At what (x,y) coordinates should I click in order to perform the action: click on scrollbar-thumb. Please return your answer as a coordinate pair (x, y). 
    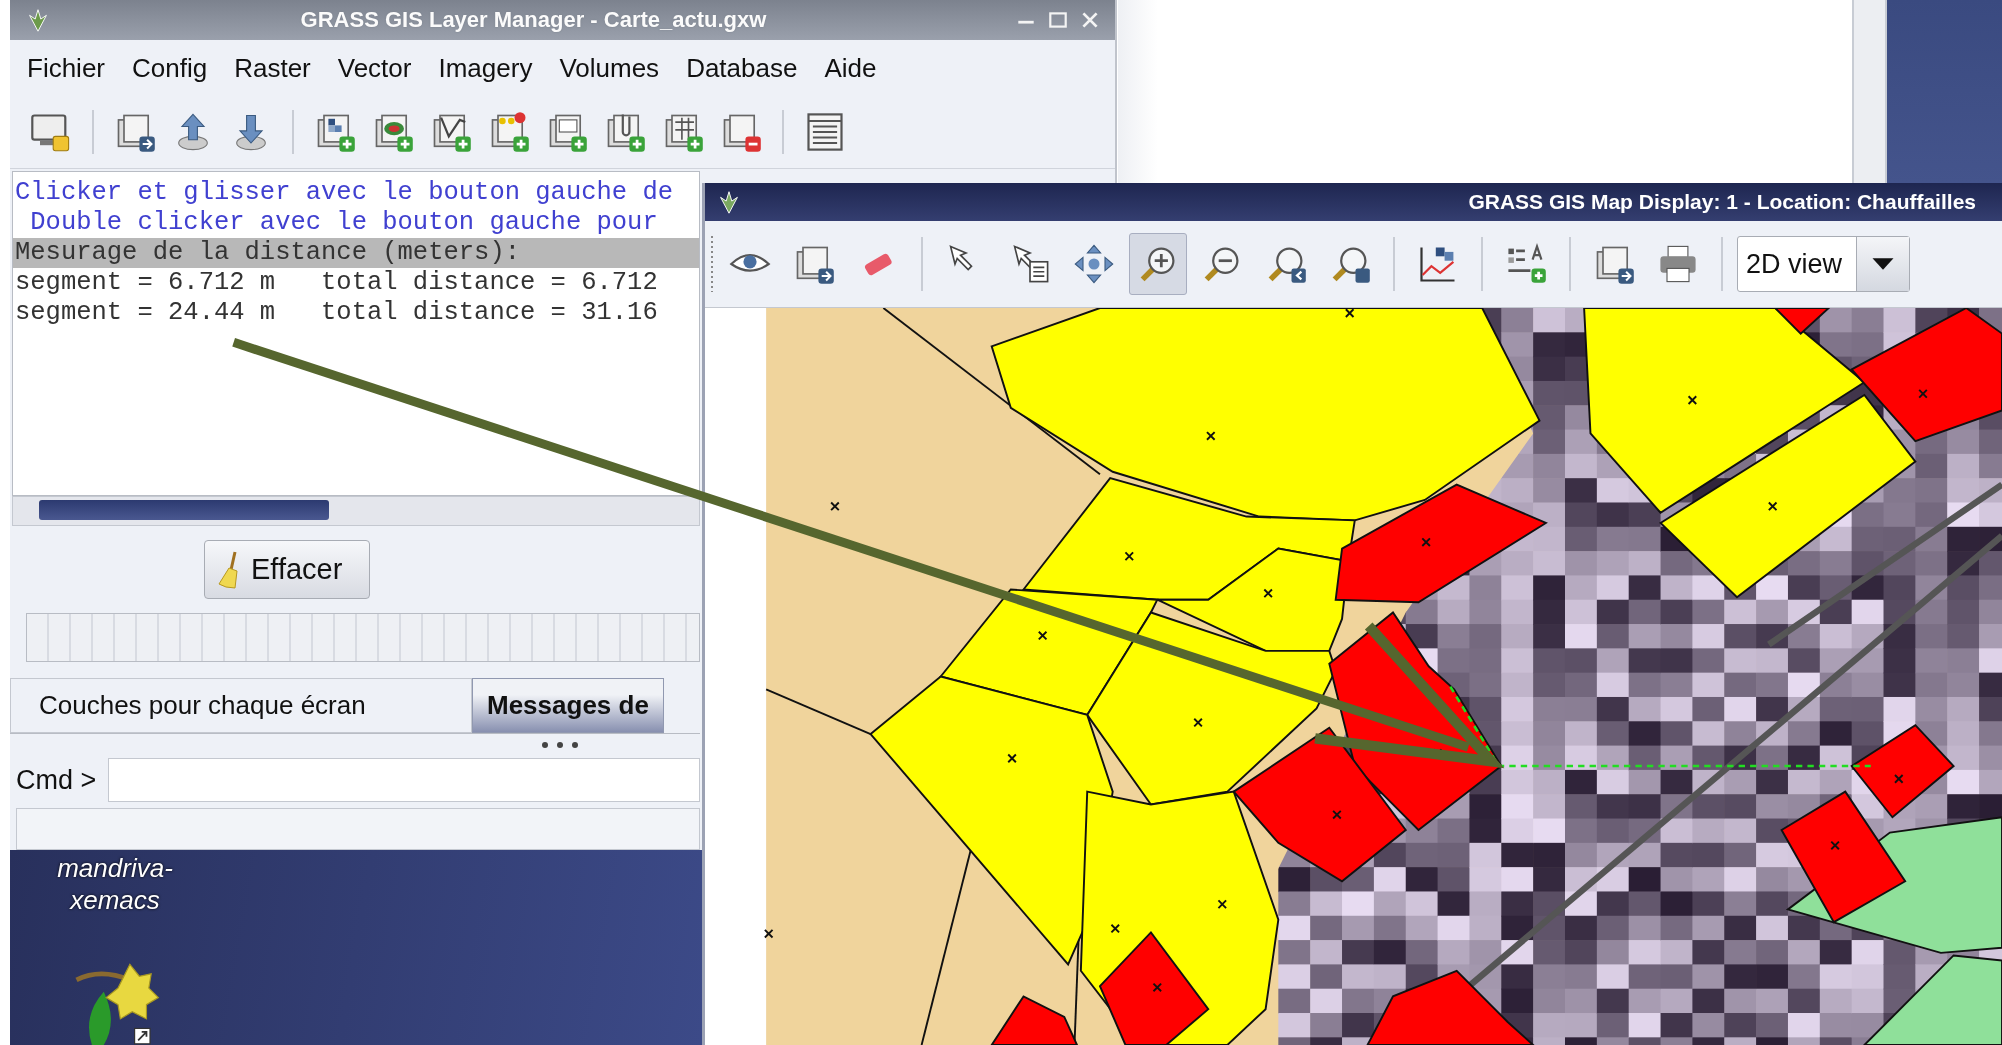
    Looking at the image, I should click on (184, 510).